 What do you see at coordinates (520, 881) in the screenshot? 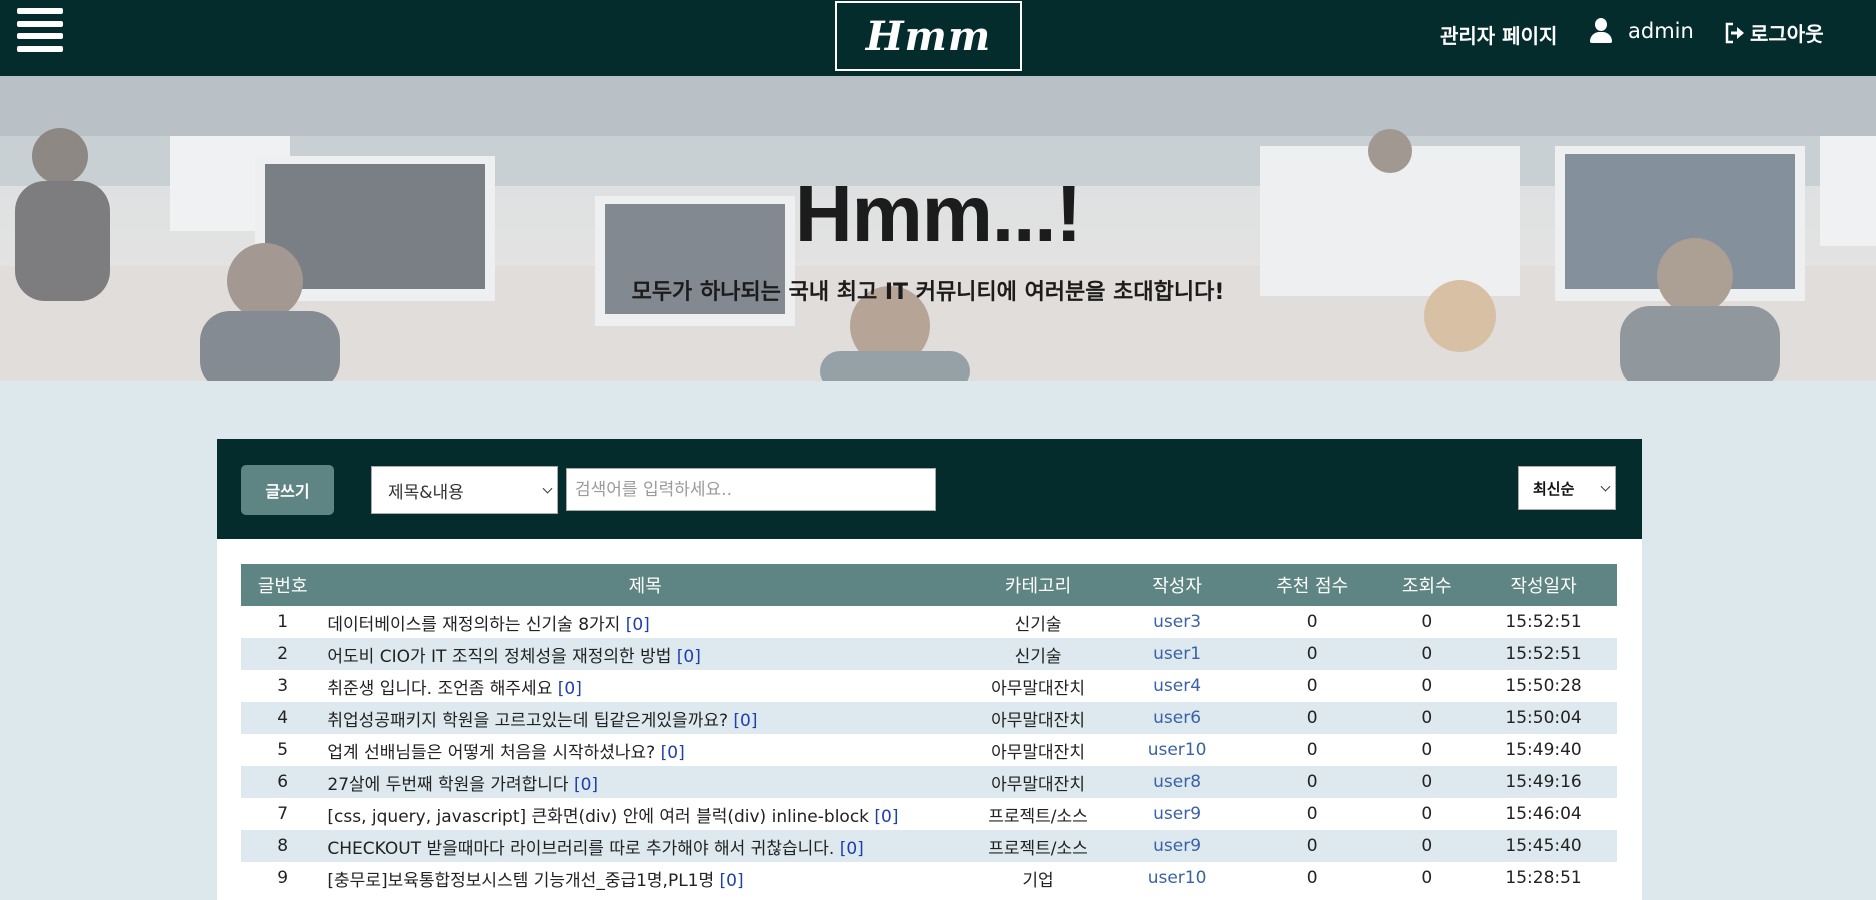
I see `post-title-link: [충무로]보육통합정보시스템 기능개선_중급1명,PL1명` at bounding box center [520, 881].